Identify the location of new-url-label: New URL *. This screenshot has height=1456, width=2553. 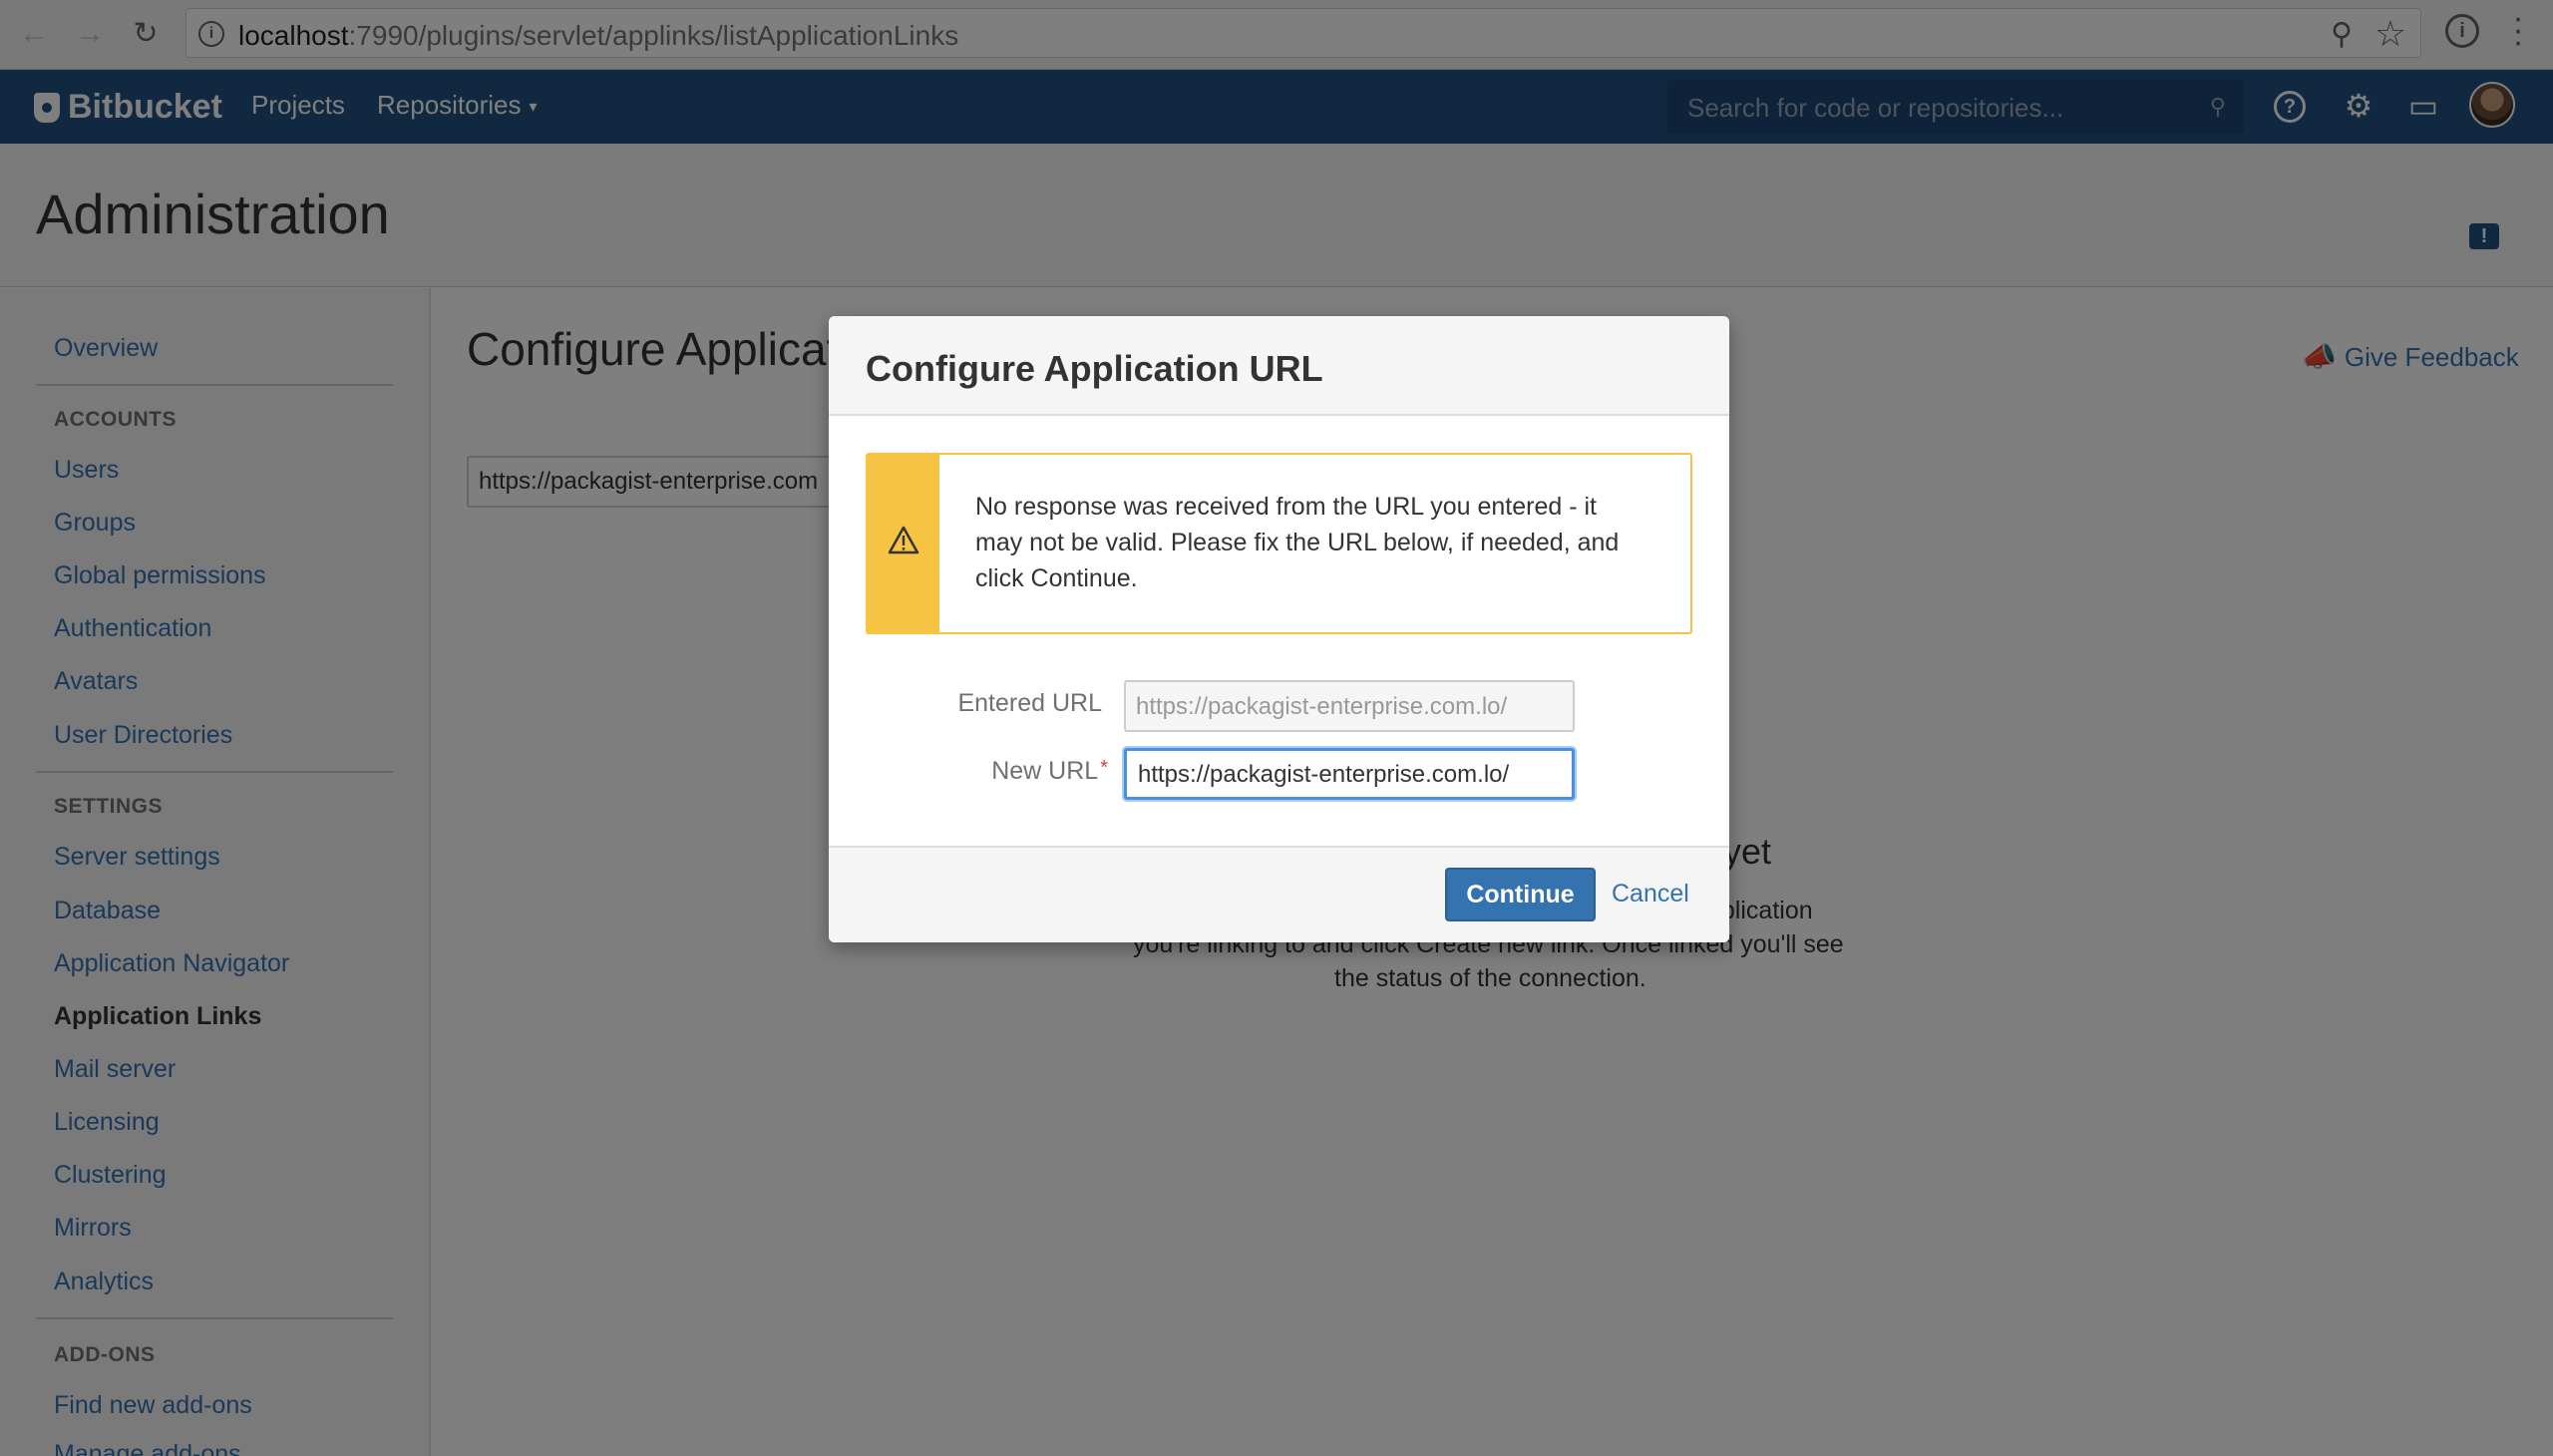
(1030, 771).